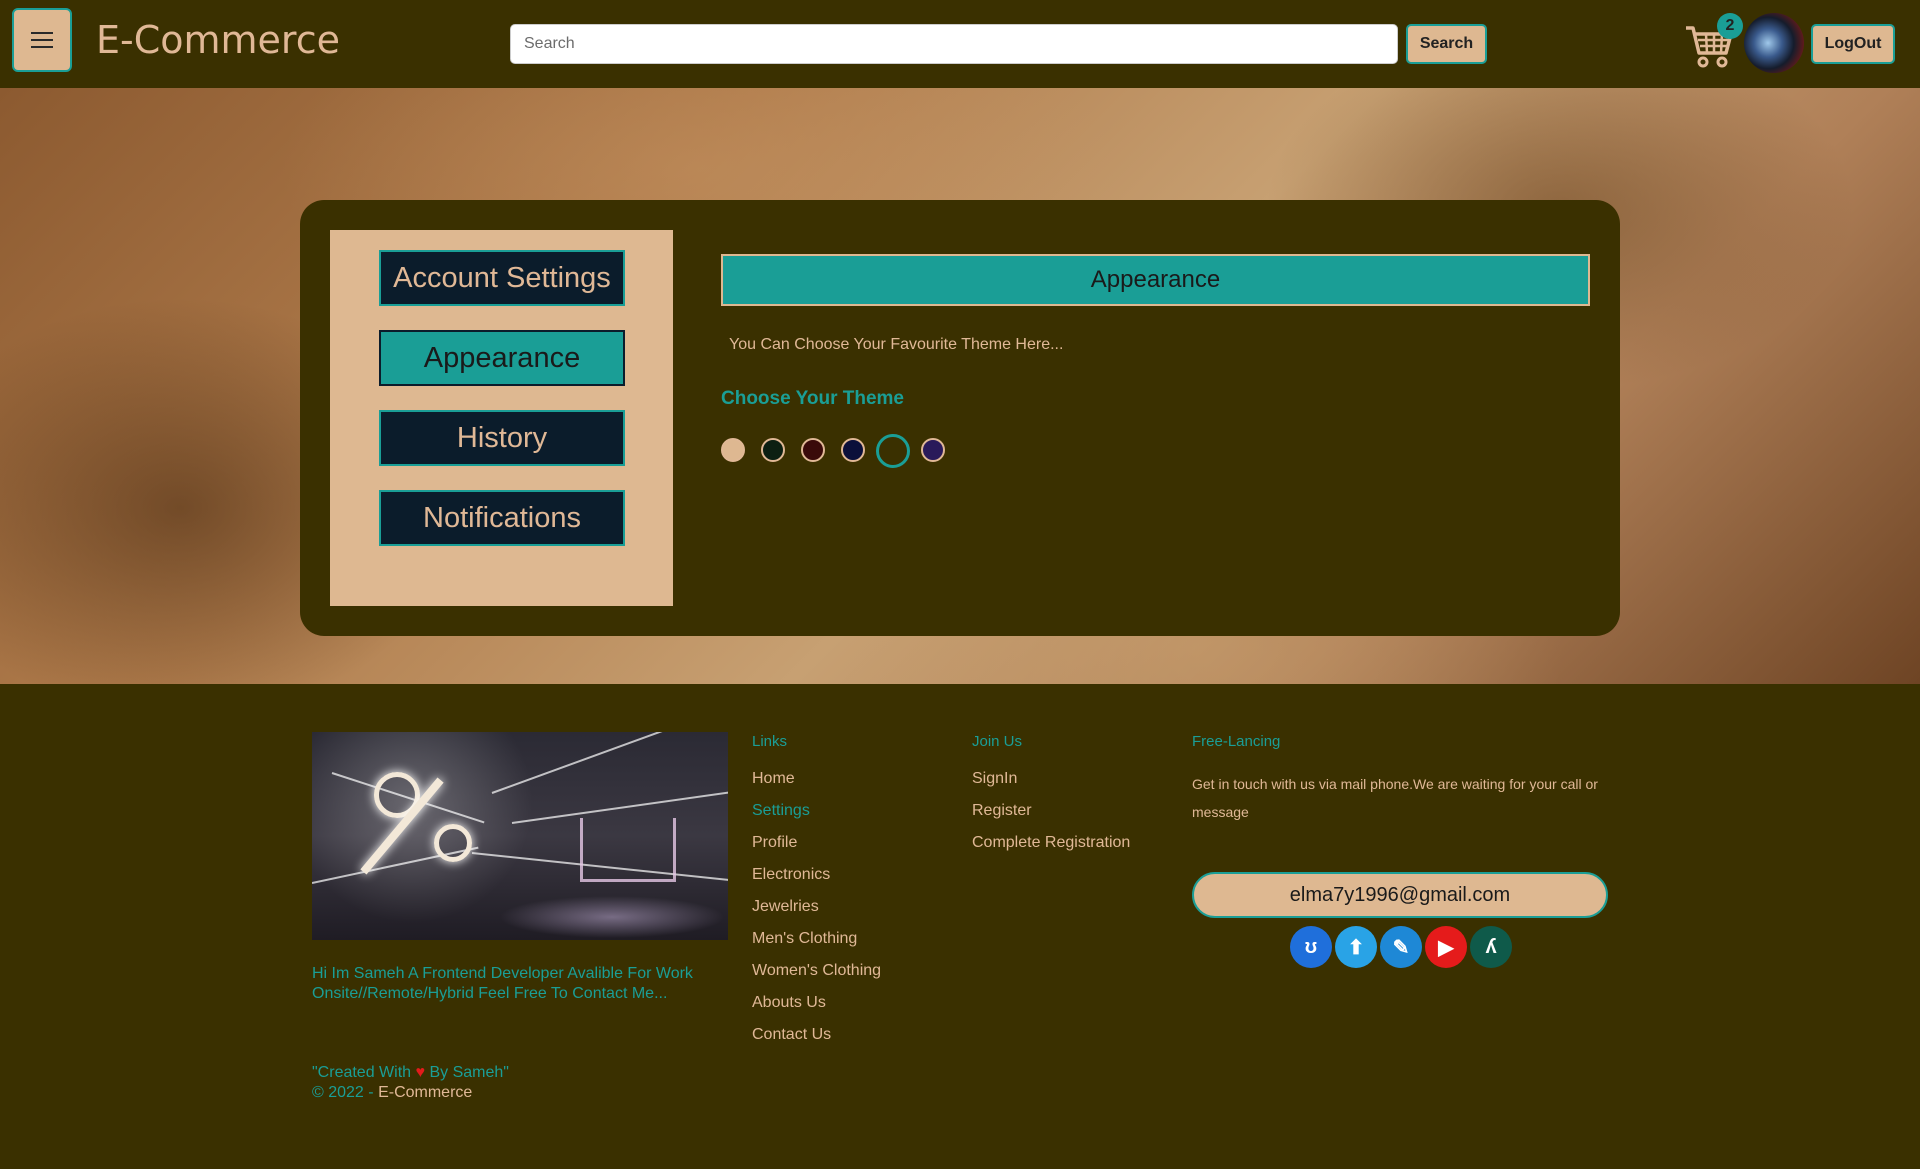  Describe the element at coordinates (469, 1072) in the screenshot. I see `credit-suffix: By Sameh"` at that location.